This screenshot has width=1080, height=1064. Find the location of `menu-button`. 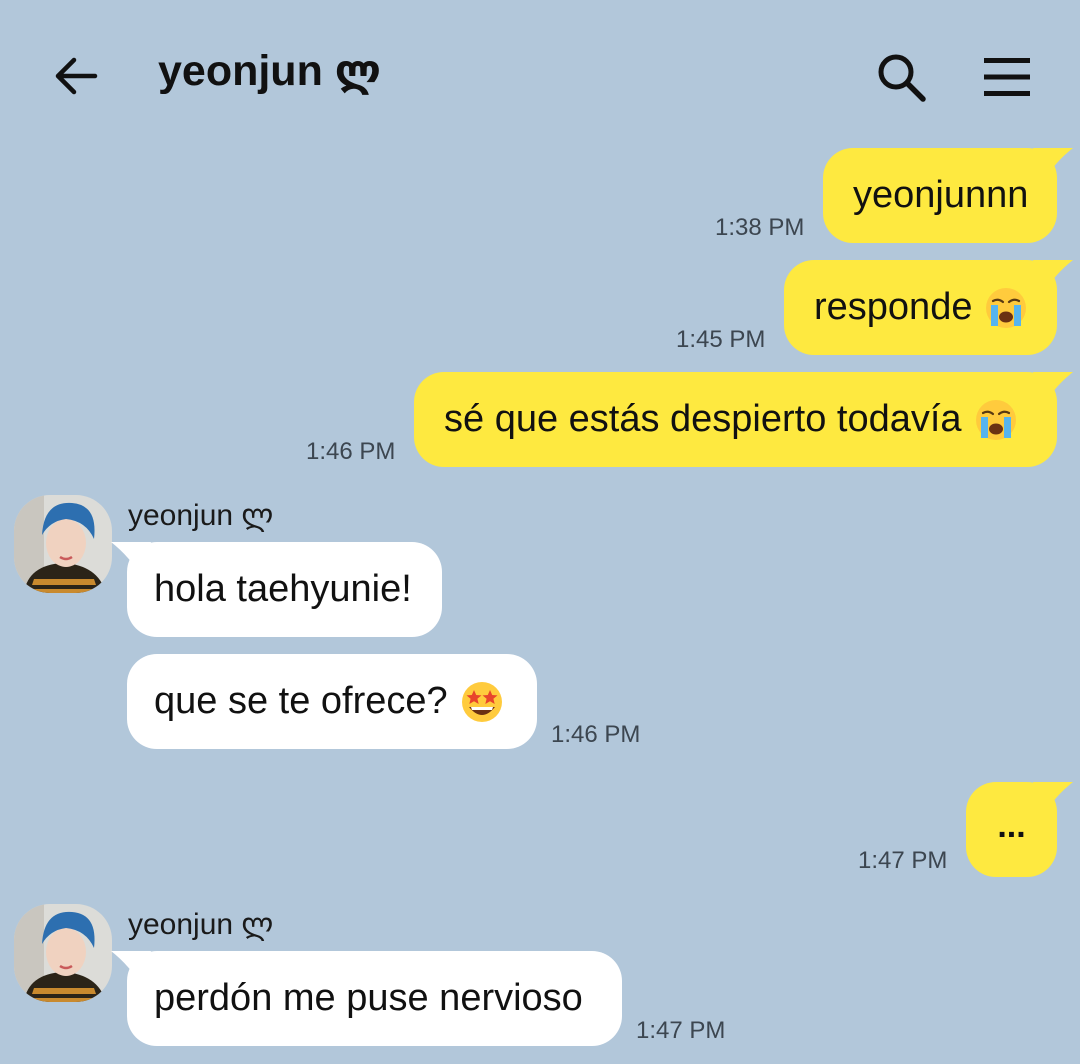

menu-button is located at coordinates (1007, 77).